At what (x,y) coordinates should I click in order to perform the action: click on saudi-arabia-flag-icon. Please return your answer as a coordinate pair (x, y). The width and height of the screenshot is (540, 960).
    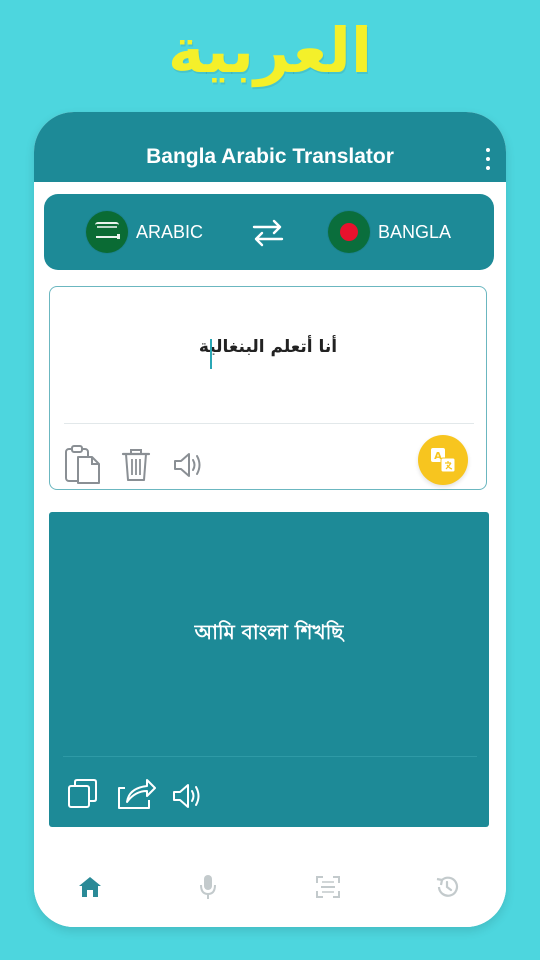
    Looking at the image, I should click on (107, 232).